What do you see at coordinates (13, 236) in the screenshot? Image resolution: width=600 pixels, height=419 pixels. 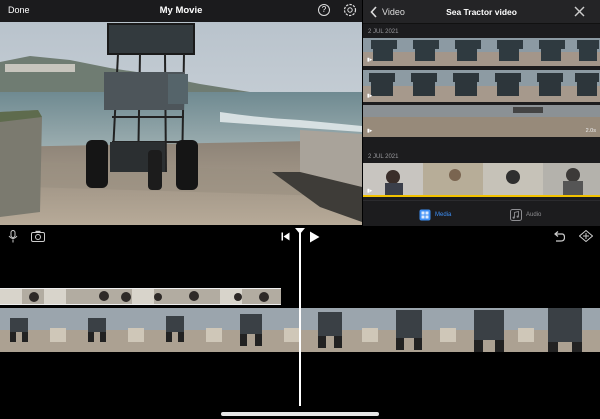 I see `microphone-icon` at bounding box center [13, 236].